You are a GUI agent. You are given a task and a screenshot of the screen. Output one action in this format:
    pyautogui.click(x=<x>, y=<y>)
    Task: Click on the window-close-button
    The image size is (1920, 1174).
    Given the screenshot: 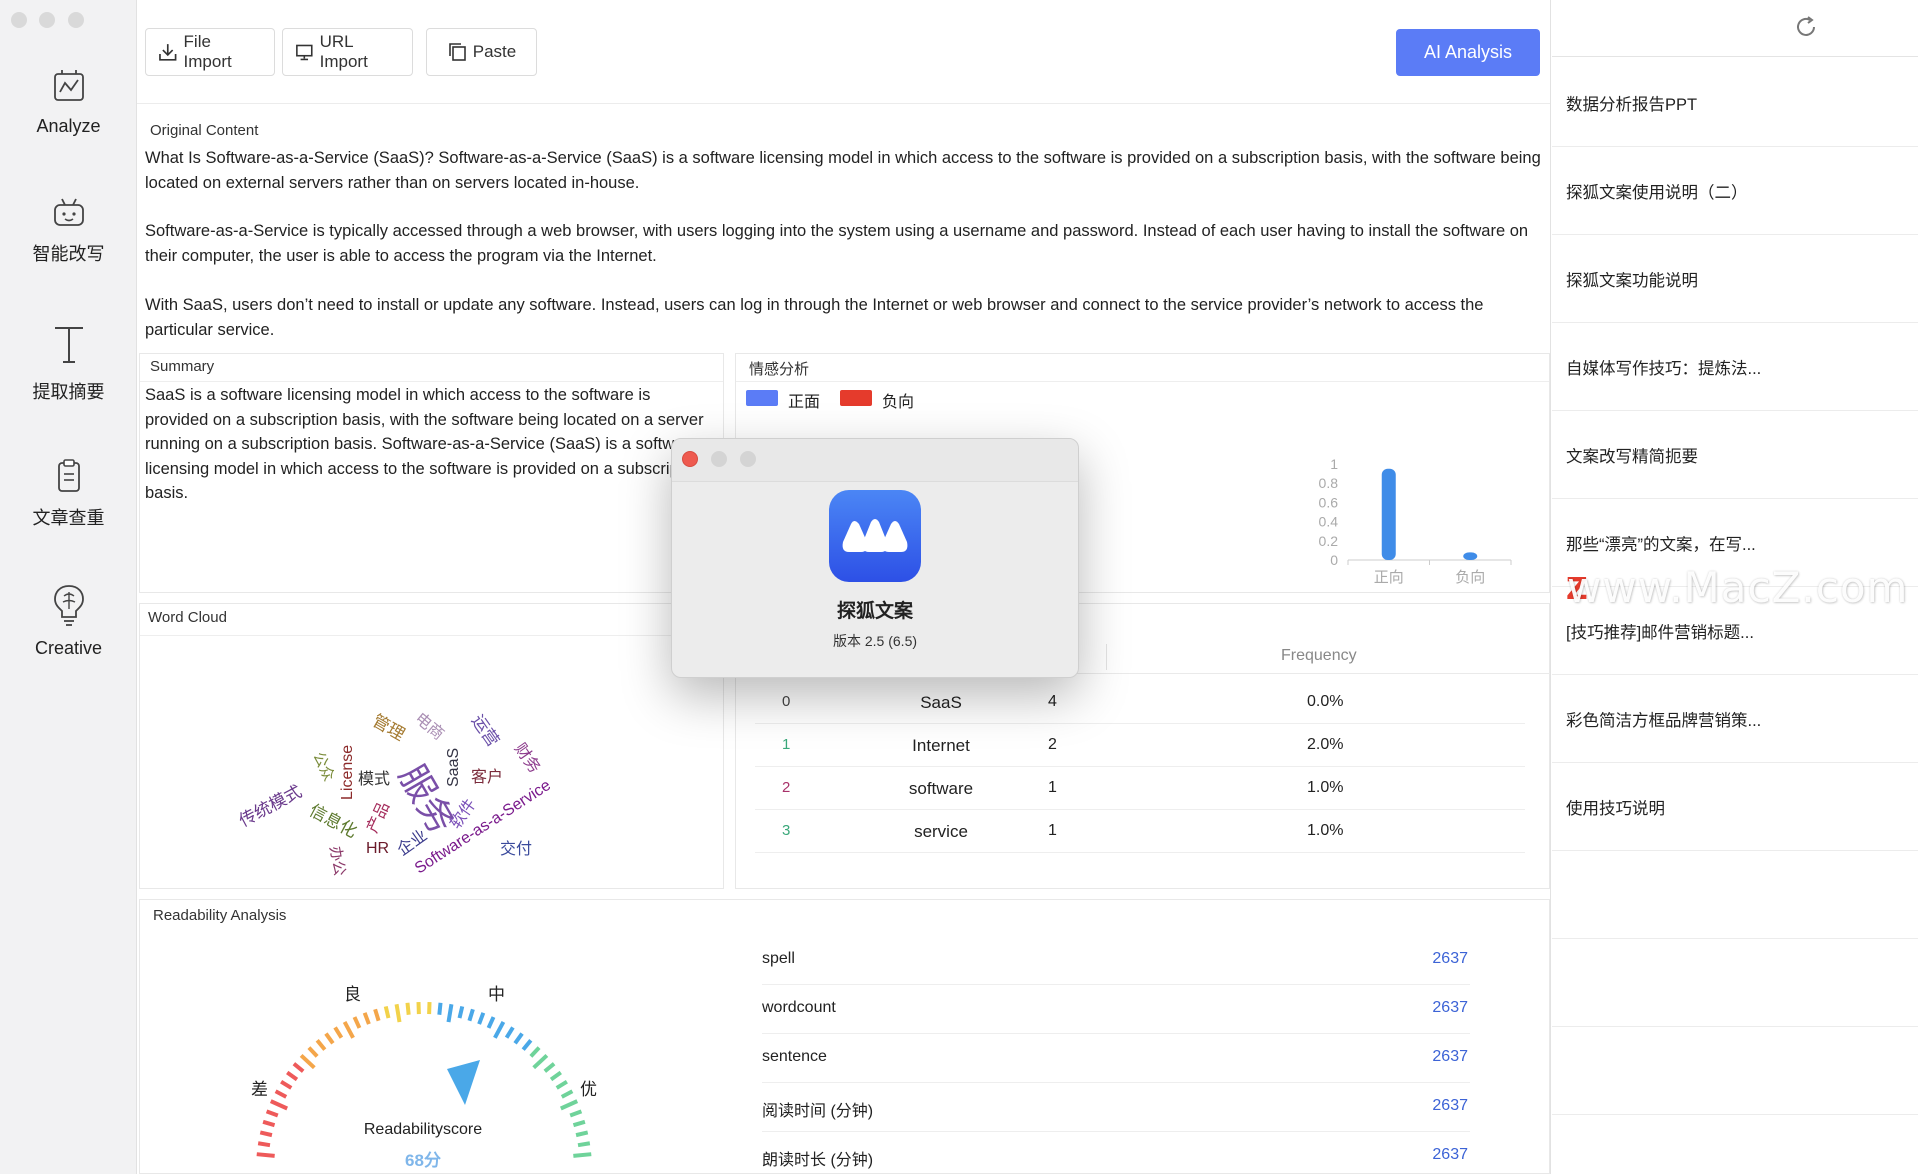 What is the action you would take?
    pyautogui.click(x=19, y=20)
    